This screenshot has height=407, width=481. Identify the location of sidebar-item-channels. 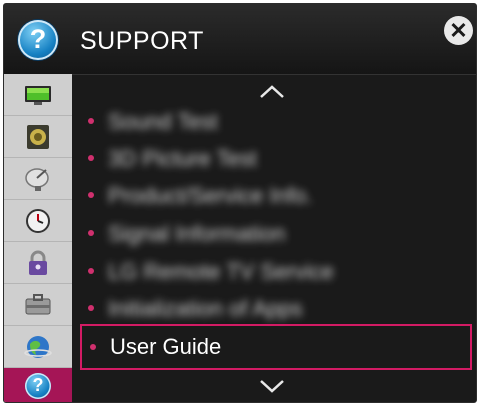
(38, 179).